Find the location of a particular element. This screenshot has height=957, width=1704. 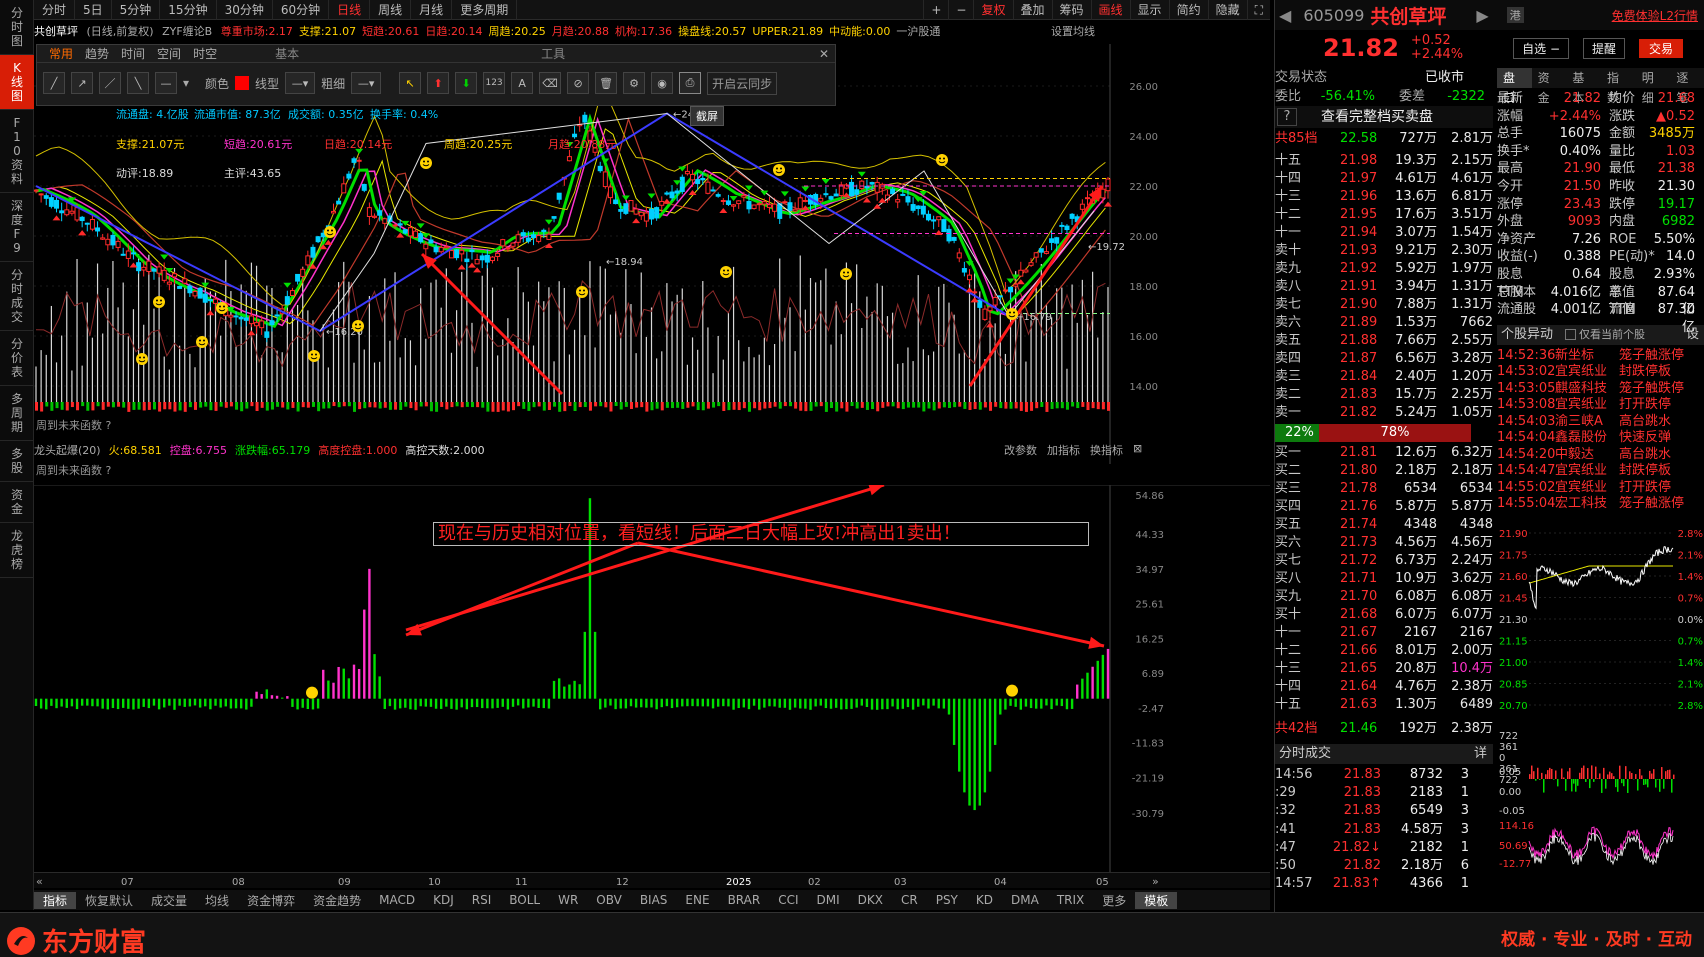

indicator-tab-17: DKX is located at coordinates (870, 900).